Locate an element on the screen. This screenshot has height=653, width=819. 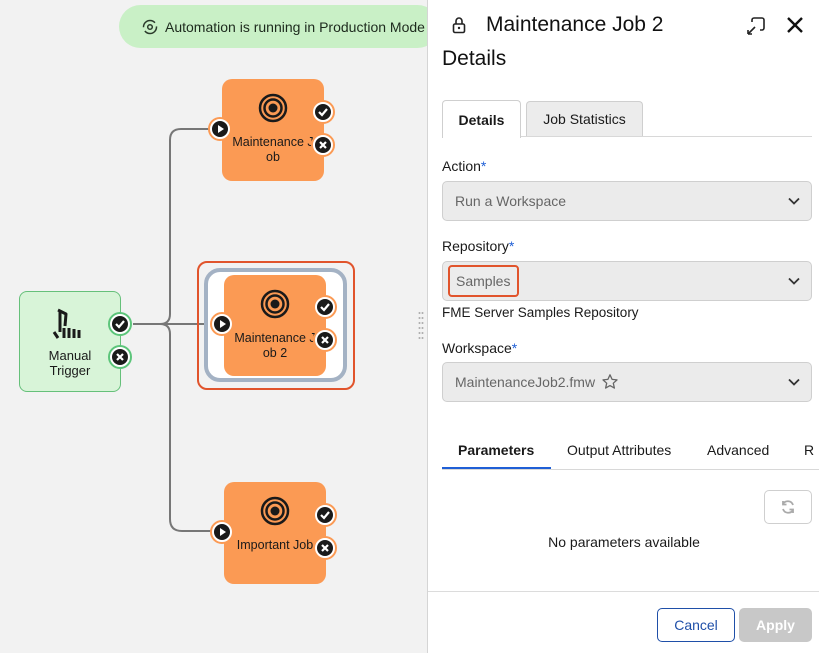
action-select: Run a Workspace is located at coordinates (627, 201).